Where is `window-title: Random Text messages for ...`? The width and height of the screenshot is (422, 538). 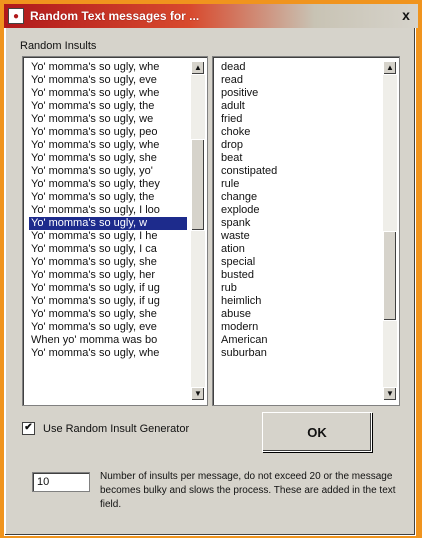 window-title: Random Text messages for ... is located at coordinates (115, 16).